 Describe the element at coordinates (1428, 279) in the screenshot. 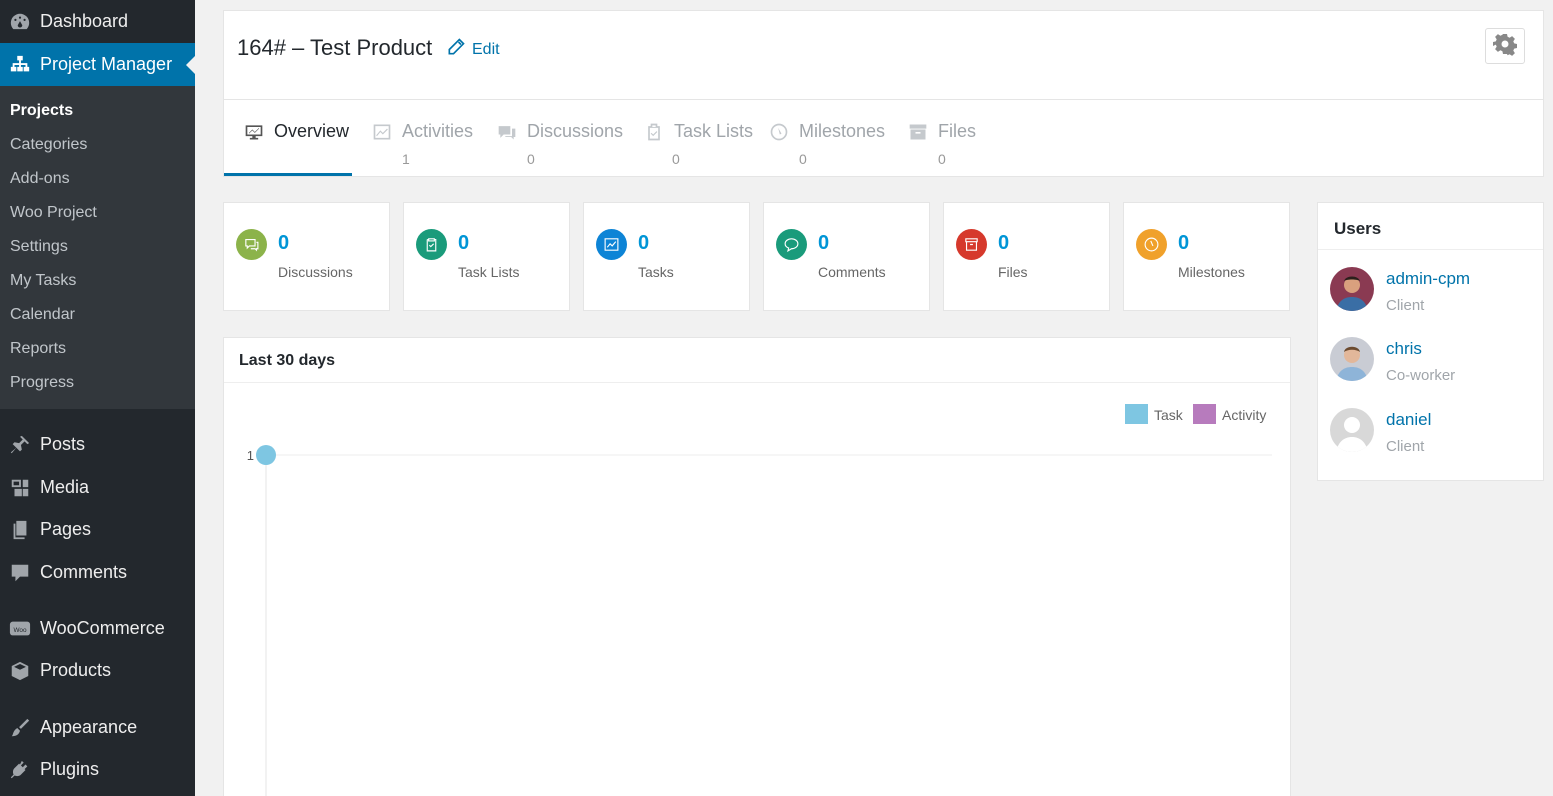

I see `user-name: admin-cpm` at that location.